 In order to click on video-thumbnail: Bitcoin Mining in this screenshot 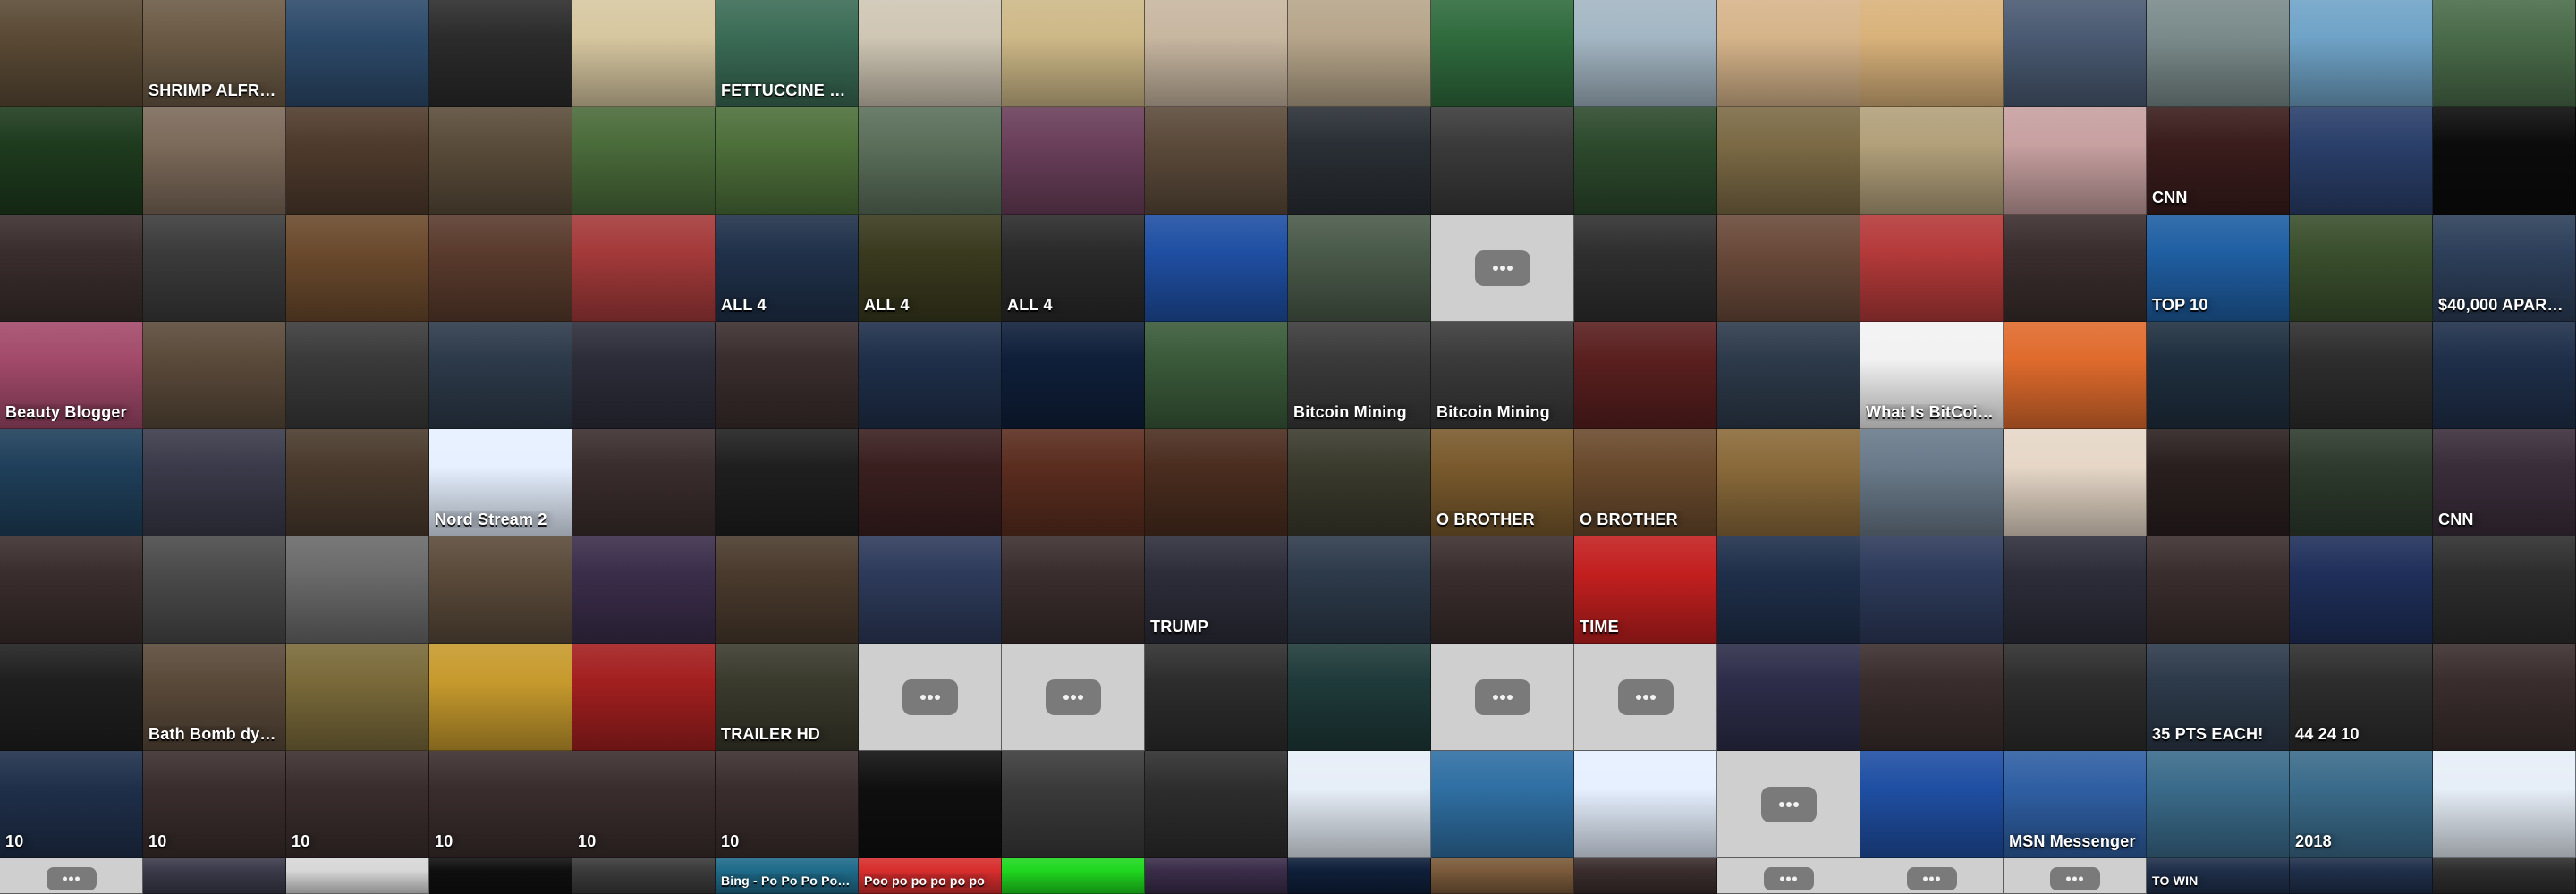, I will do `click(1502, 375)`.